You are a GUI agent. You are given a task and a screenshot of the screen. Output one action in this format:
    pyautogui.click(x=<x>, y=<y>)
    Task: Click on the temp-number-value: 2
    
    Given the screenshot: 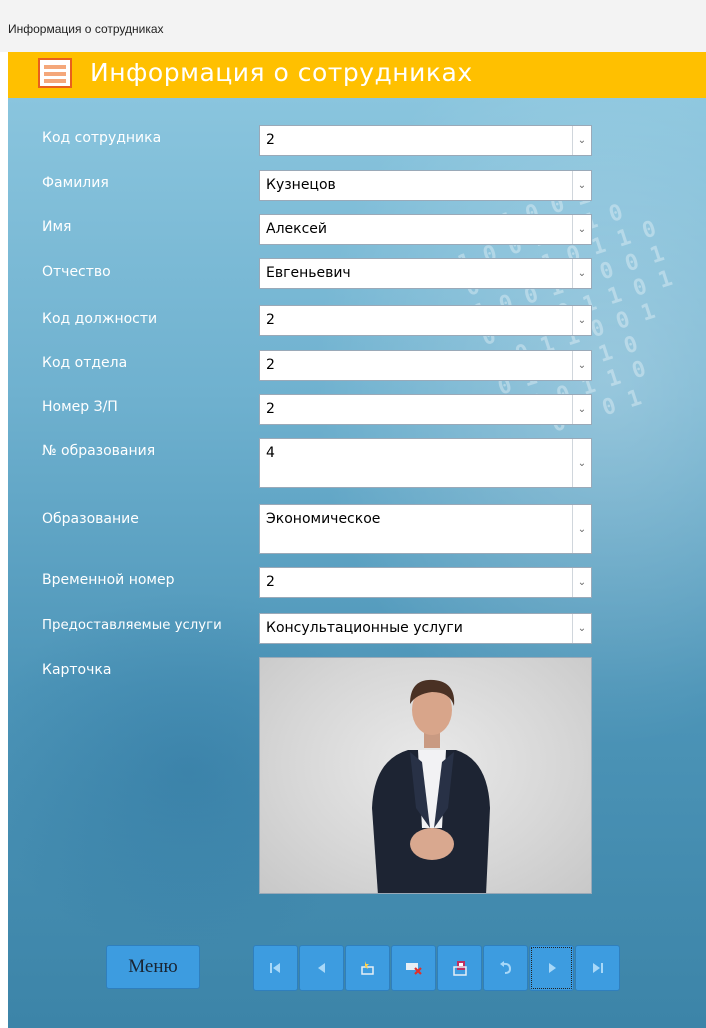 What is the action you would take?
    pyautogui.click(x=270, y=582)
    